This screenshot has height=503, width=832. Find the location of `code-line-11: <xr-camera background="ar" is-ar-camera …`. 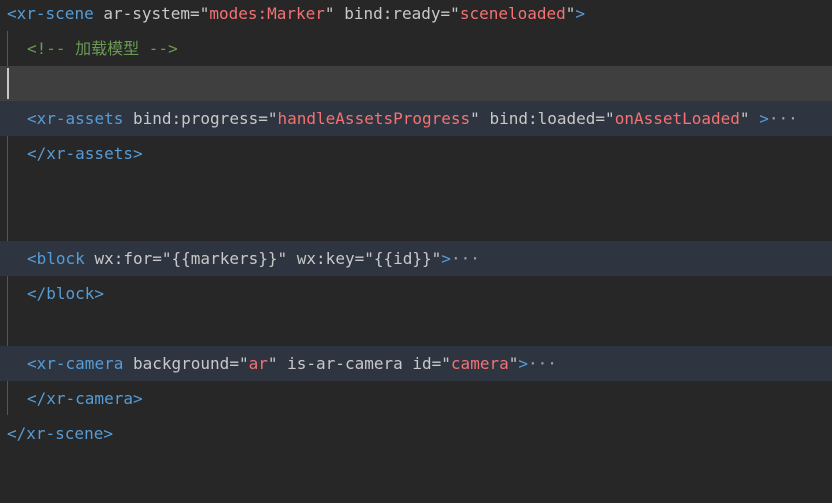

code-line-11: <xr-camera background="ar" is-ar-camera … is located at coordinates (416, 363).